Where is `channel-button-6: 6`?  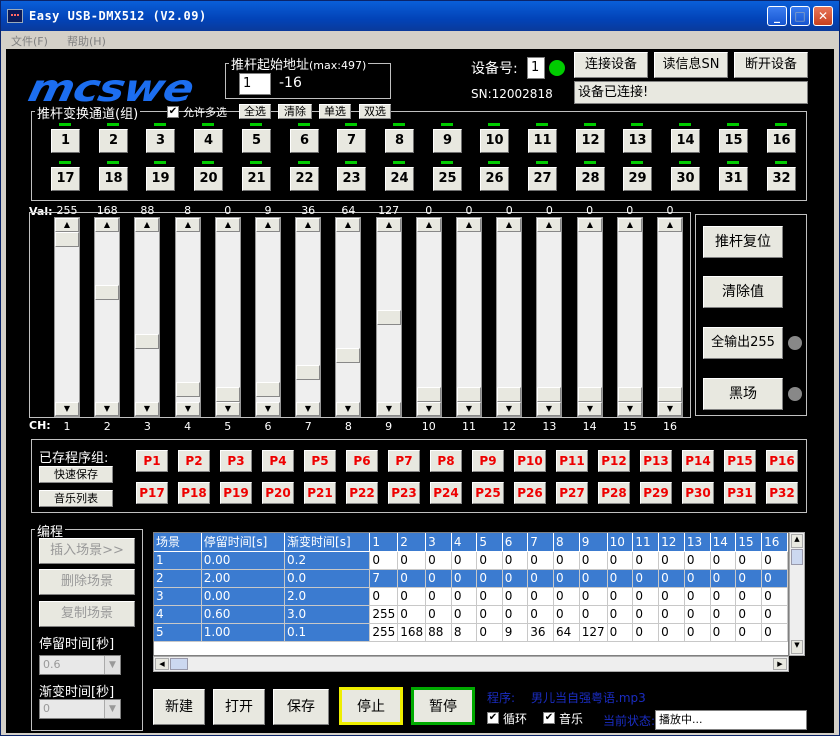
channel-button-6: 6 is located at coordinates (304, 141).